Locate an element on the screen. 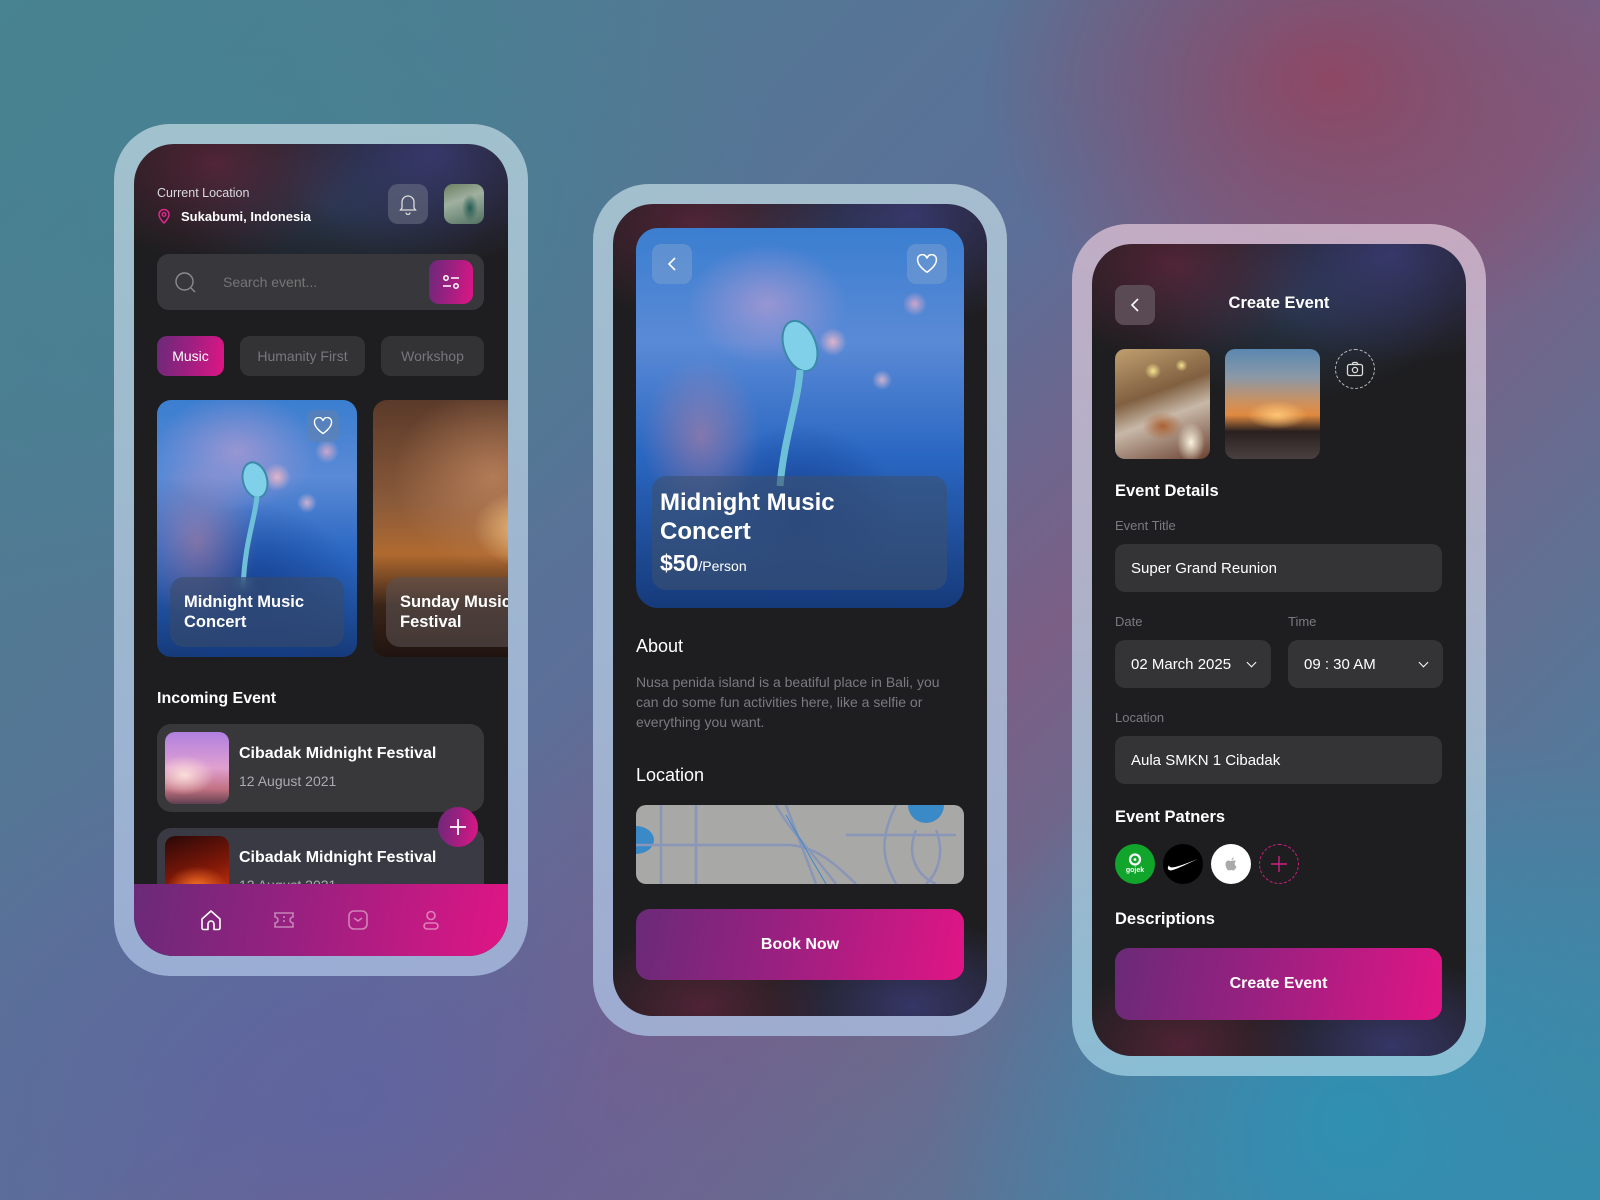 This screenshot has height=1200, width=1600. incoming-event-heading: Incoming Event is located at coordinates (217, 698).